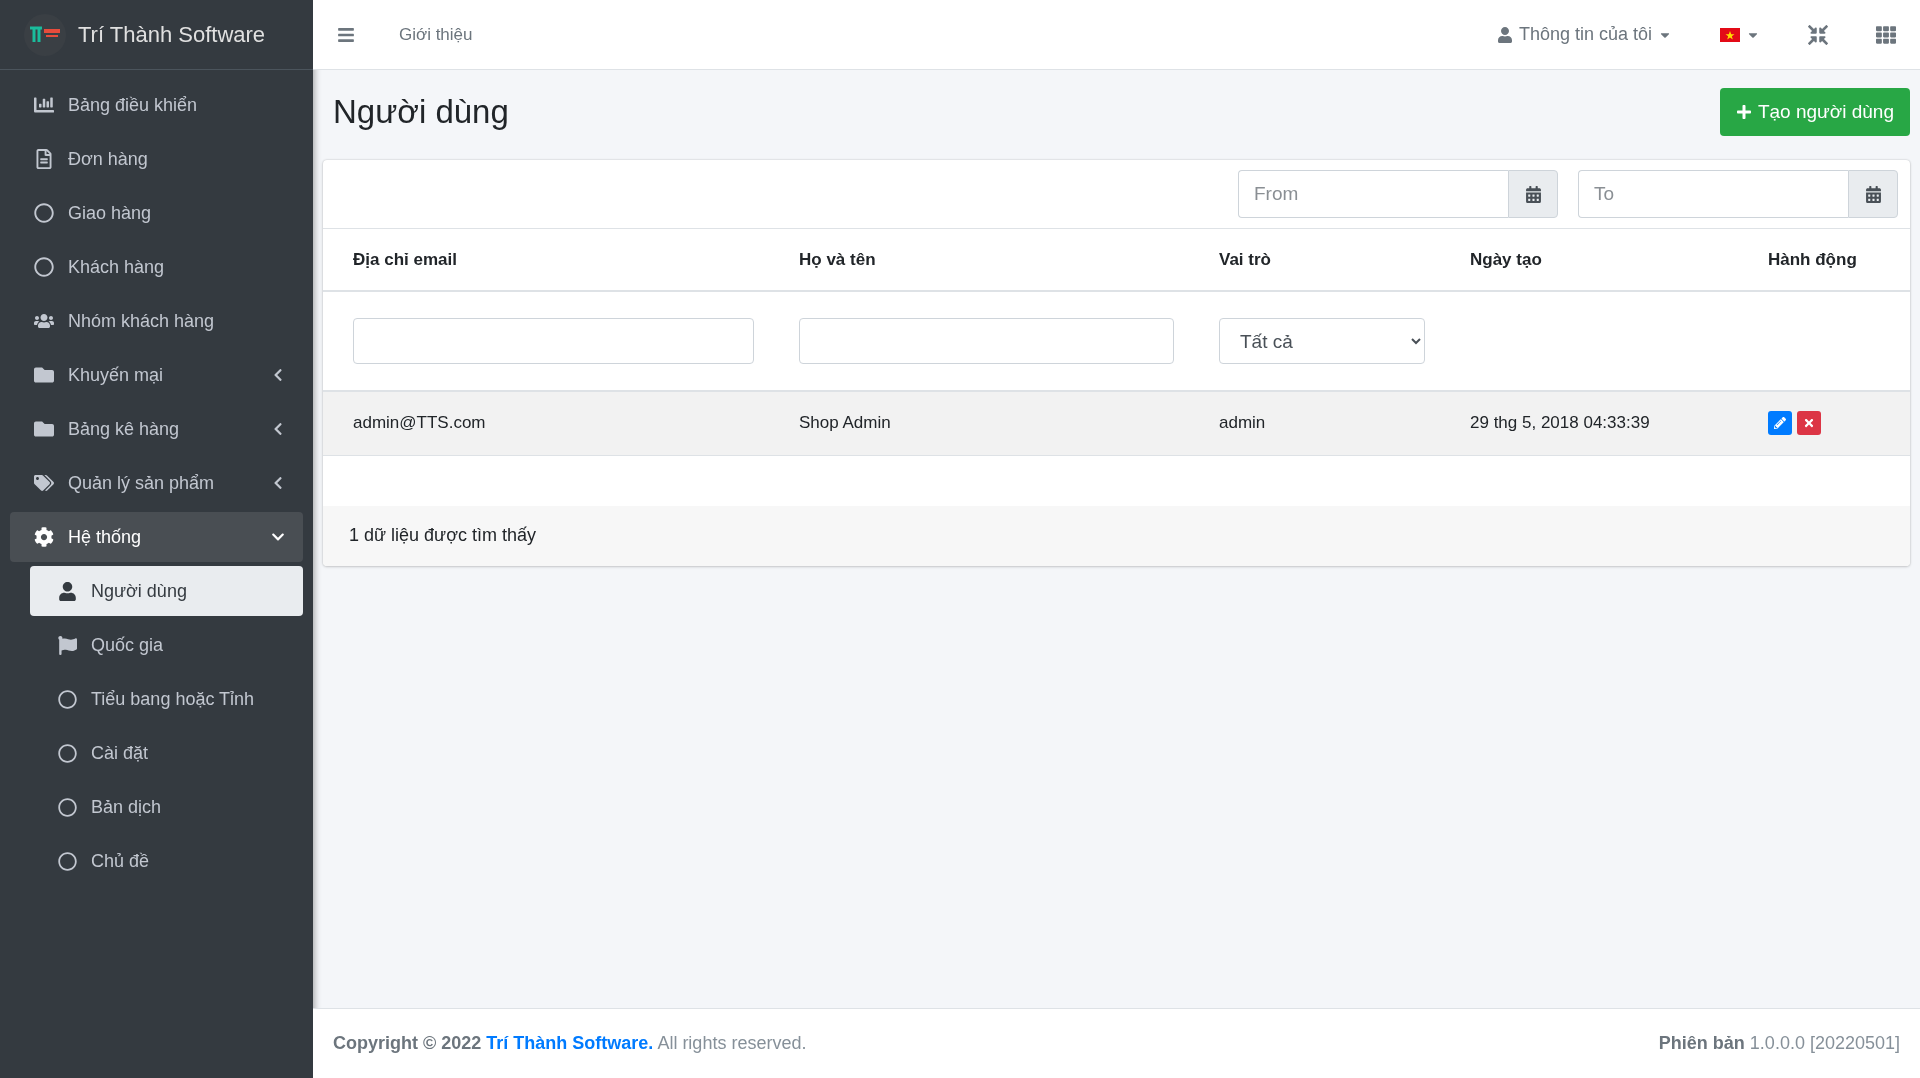 The height and width of the screenshot is (1078, 1920). I want to click on table-cell: admin@TTS.com, so click(546, 423).